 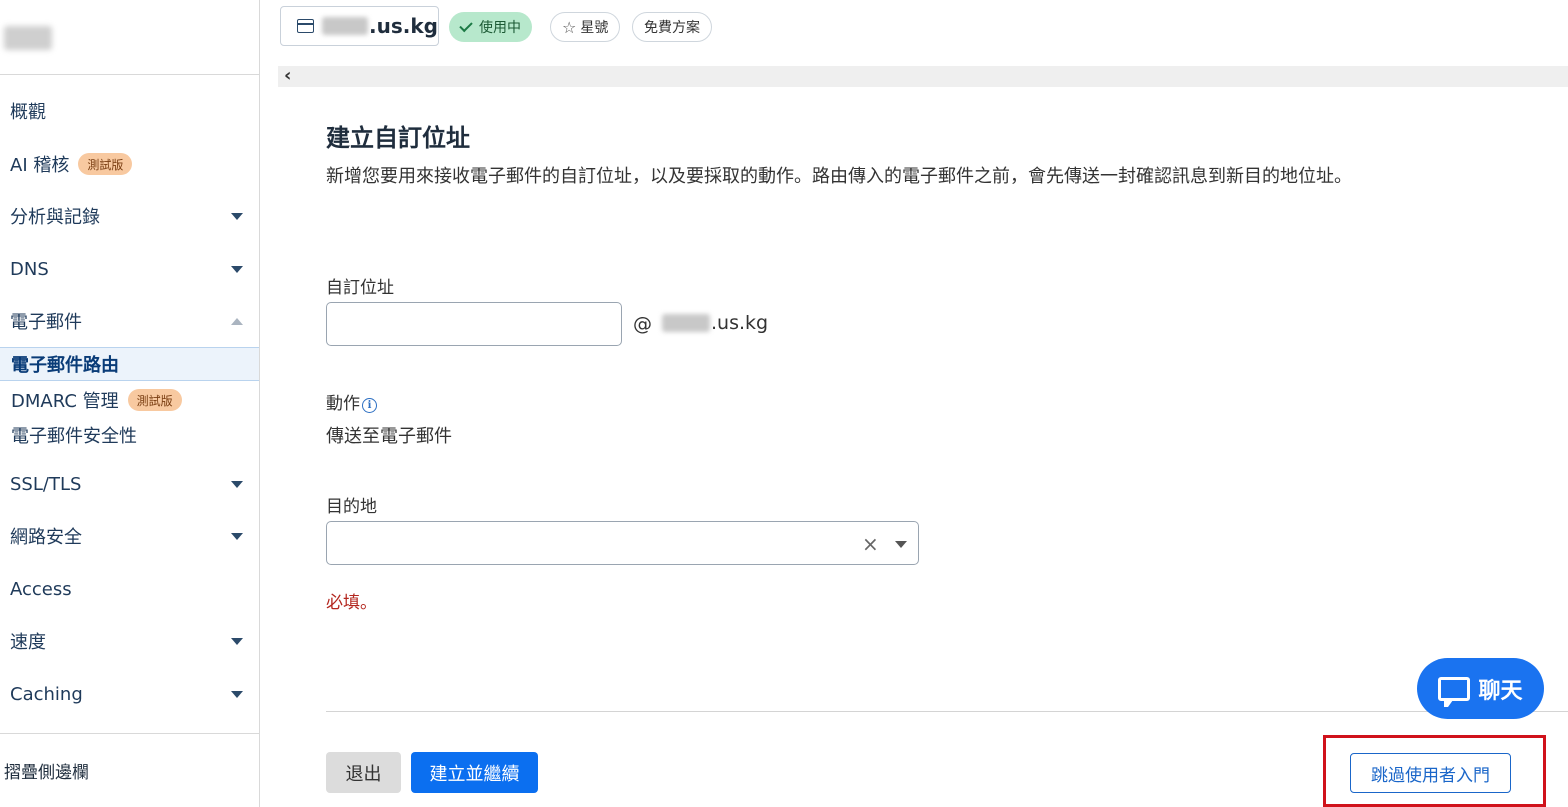 What do you see at coordinates (129, 641) in the screenshot?
I see `sidebar-item-speed: 速度` at bounding box center [129, 641].